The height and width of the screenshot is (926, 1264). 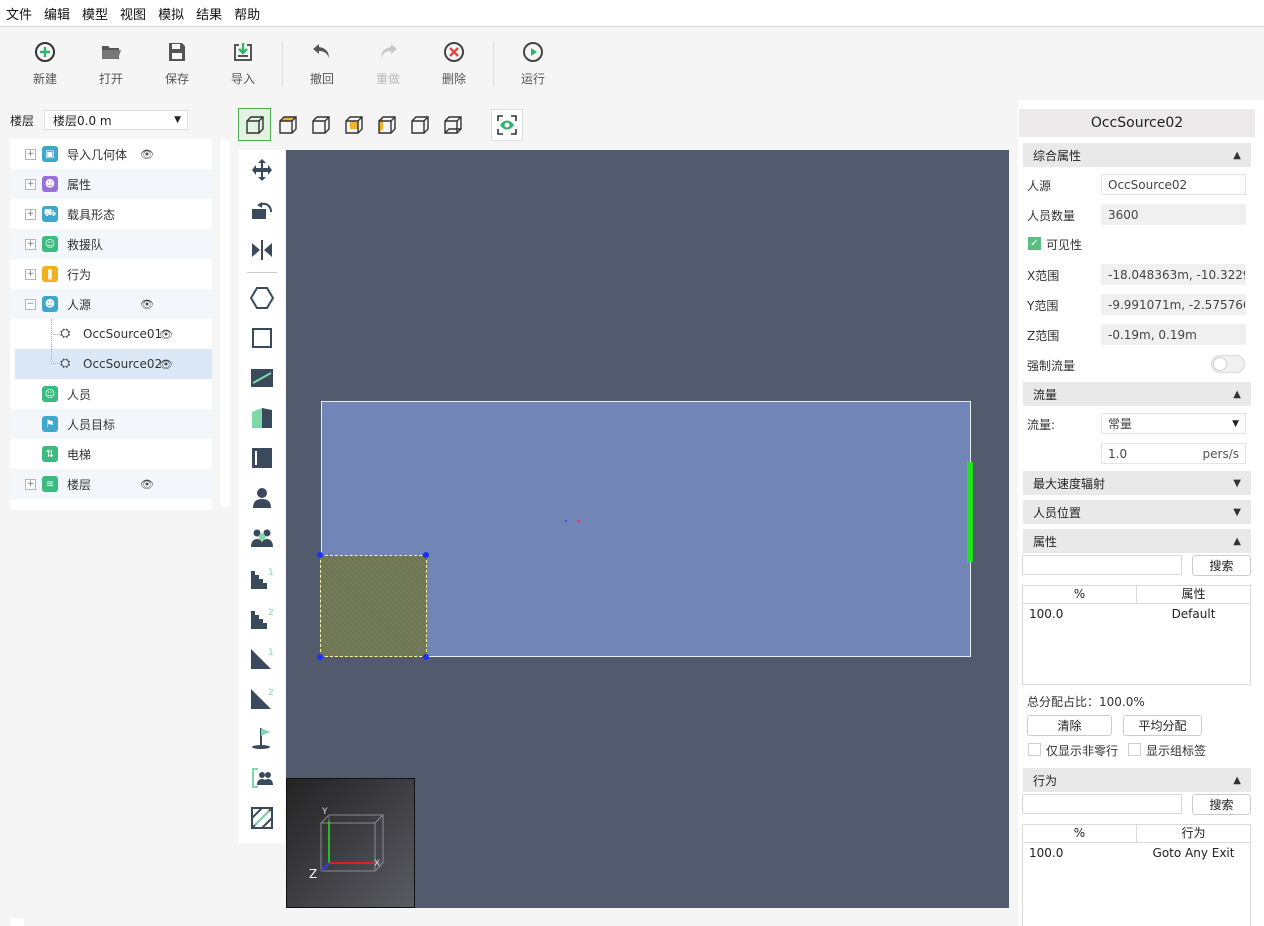 What do you see at coordinates (254, 124) in the screenshot?
I see `view-3d-button` at bounding box center [254, 124].